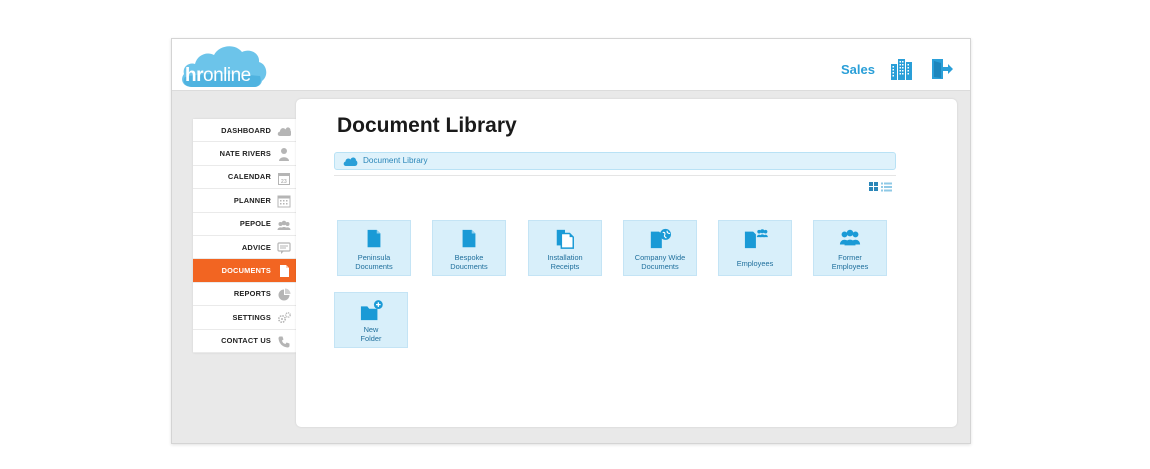 The height and width of the screenshot is (469, 1150). I want to click on sidebar-item-label: CALENDAR, so click(249, 177).